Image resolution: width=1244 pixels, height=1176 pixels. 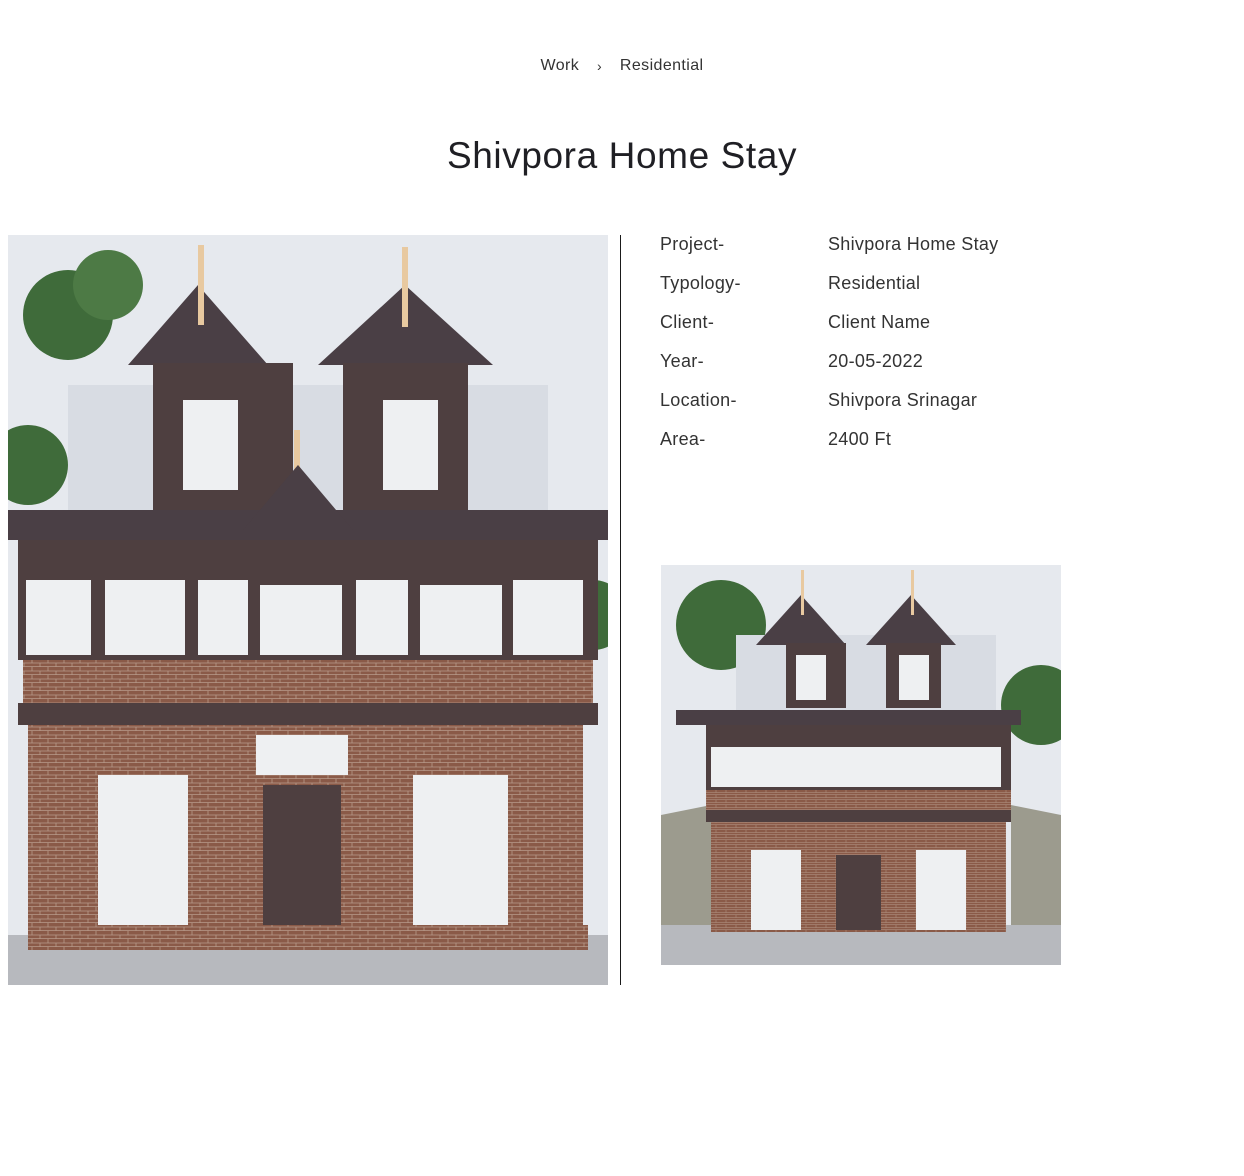 What do you see at coordinates (662, 65) in the screenshot?
I see `breadcrumb-residential-link: Residential` at bounding box center [662, 65].